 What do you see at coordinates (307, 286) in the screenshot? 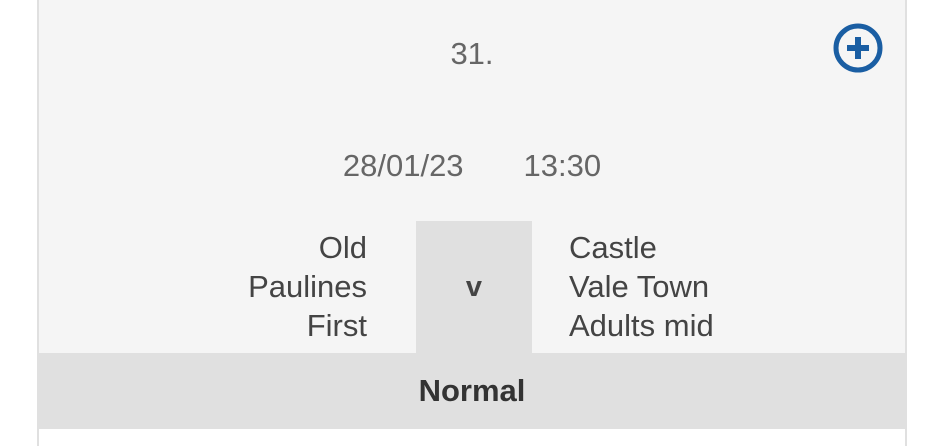
I see `home-team-line: Paulines` at bounding box center [307, 286].